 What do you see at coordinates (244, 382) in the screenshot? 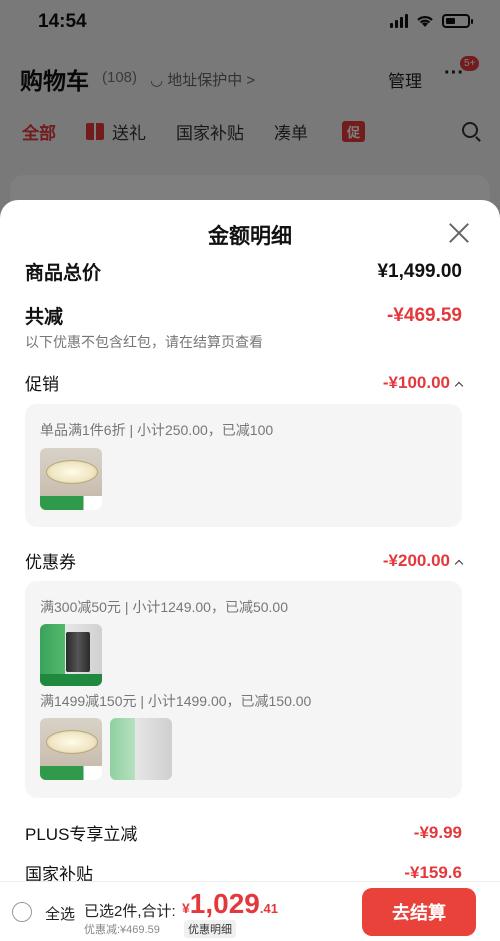
I see `promotion-row: 促销 -¥100.00` at bounding box center [244, 382].